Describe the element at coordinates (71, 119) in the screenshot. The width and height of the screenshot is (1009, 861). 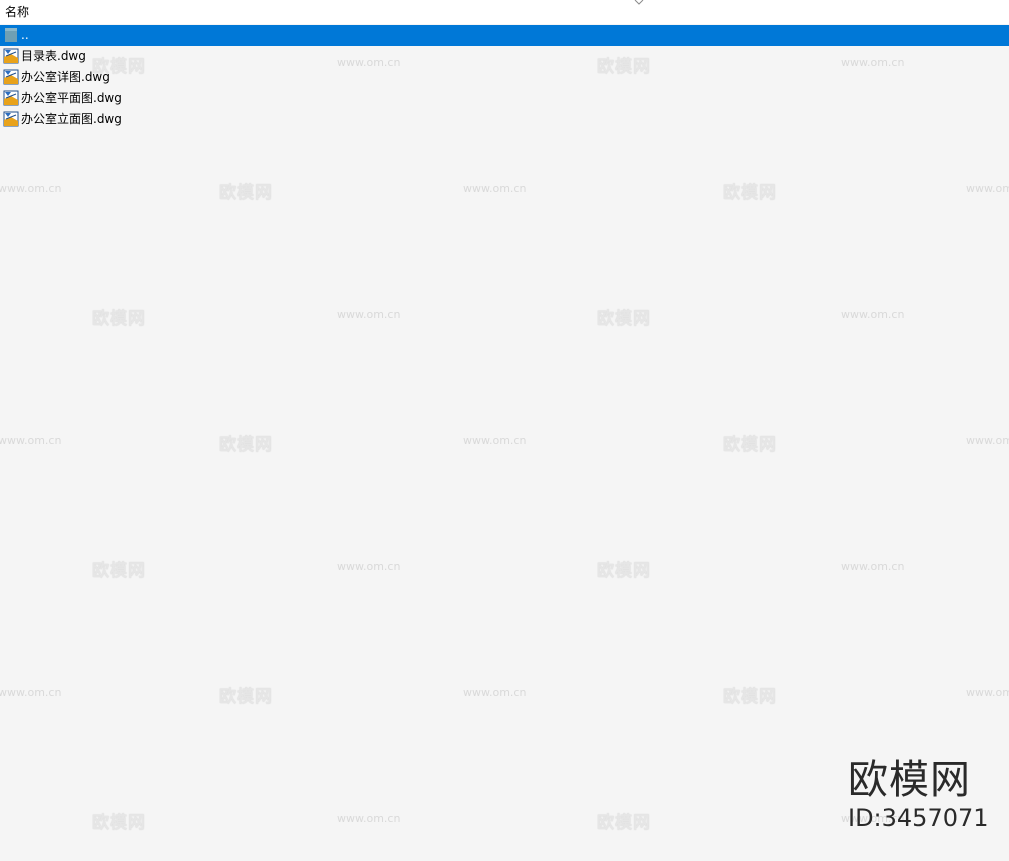
I see `file-name: 办公室立面图.dwg` at that location.